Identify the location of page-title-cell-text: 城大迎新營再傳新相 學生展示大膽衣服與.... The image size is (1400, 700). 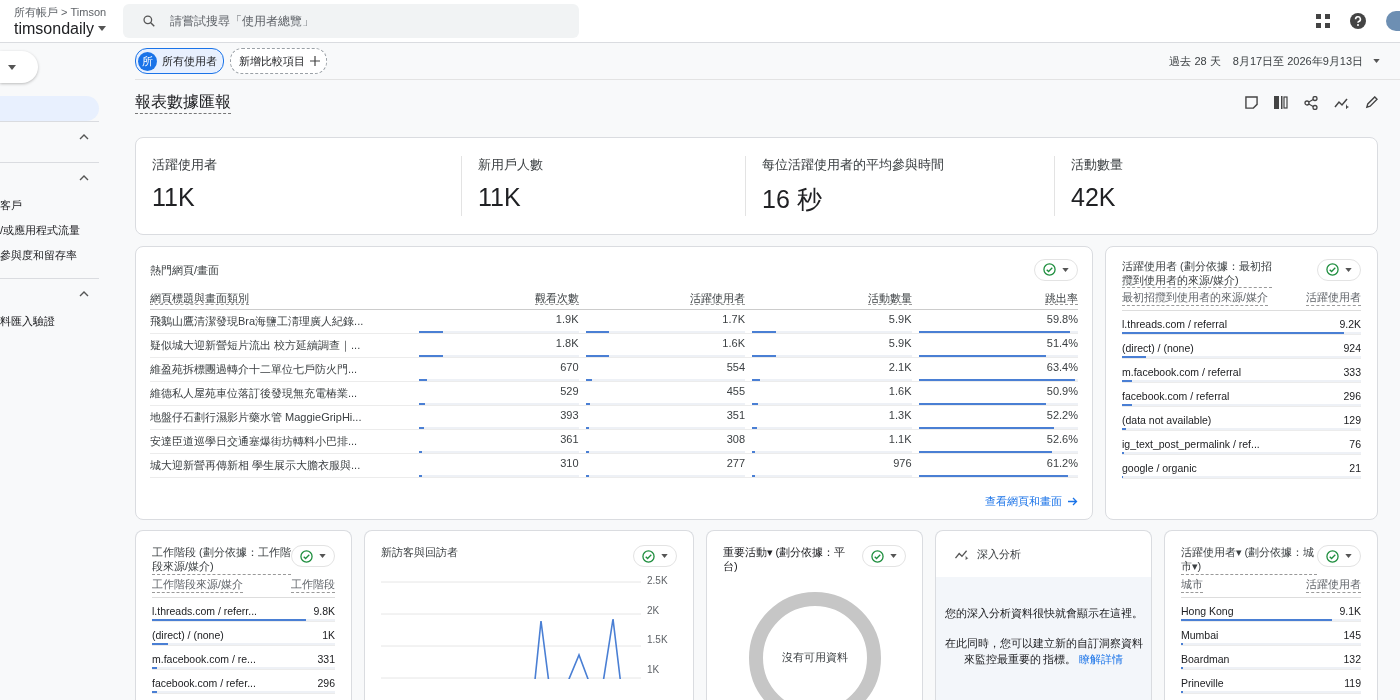
(256, 465).